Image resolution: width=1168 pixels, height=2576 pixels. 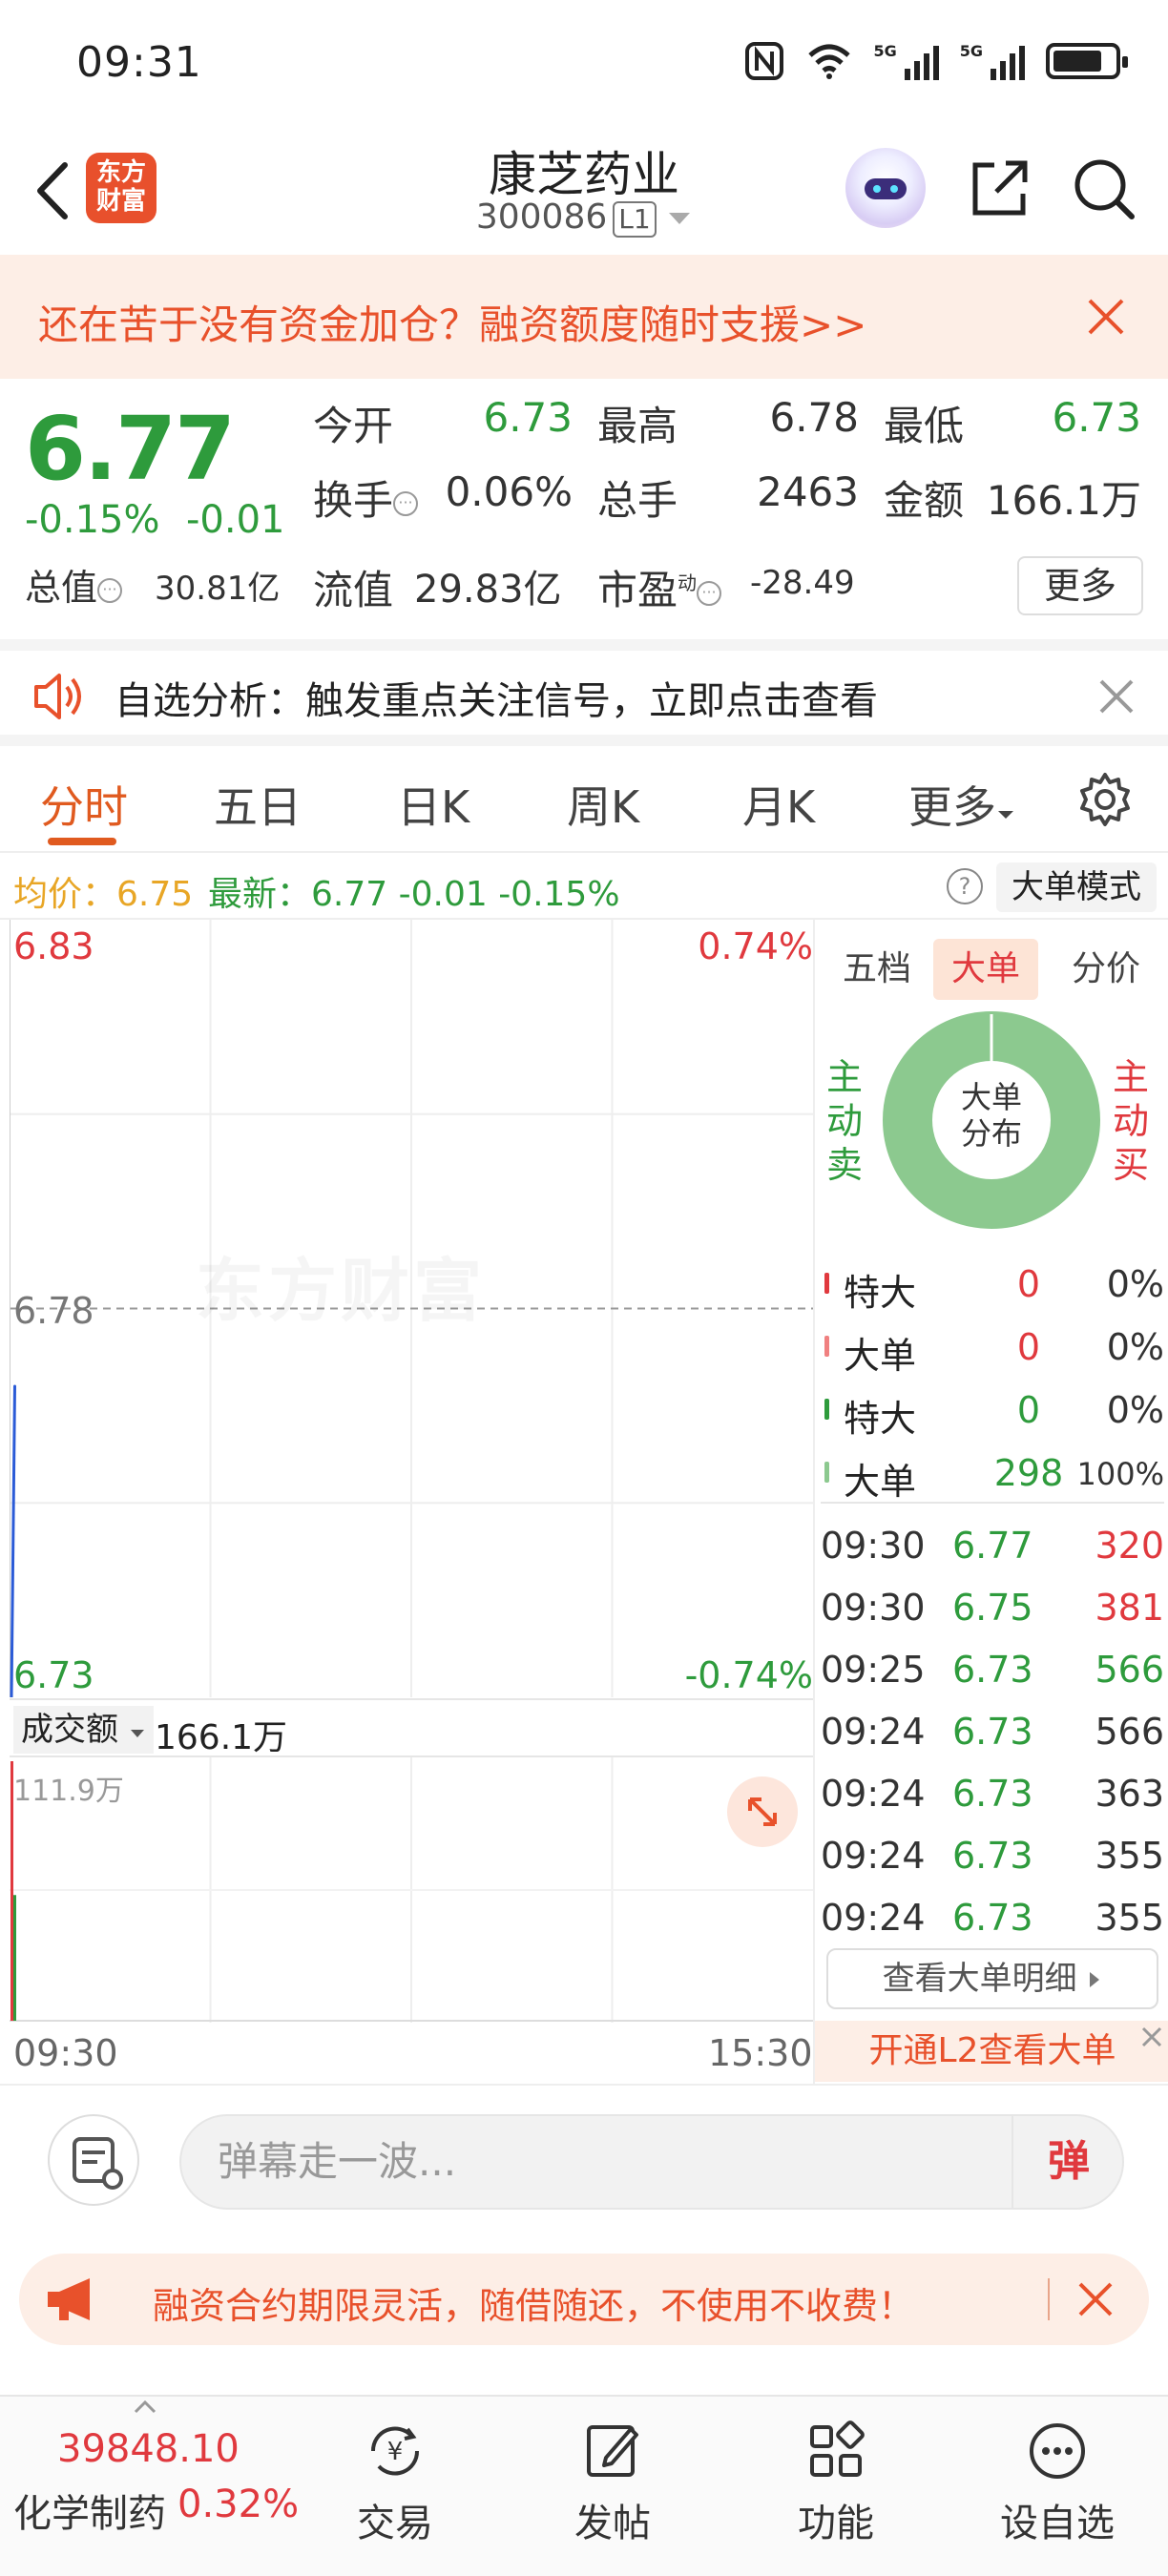 What do you see at coordinates (992, 1978) in the screenshot?
I see `view-big-order-detail-button: 查看大单明细` at bounding box center [992, 1978].